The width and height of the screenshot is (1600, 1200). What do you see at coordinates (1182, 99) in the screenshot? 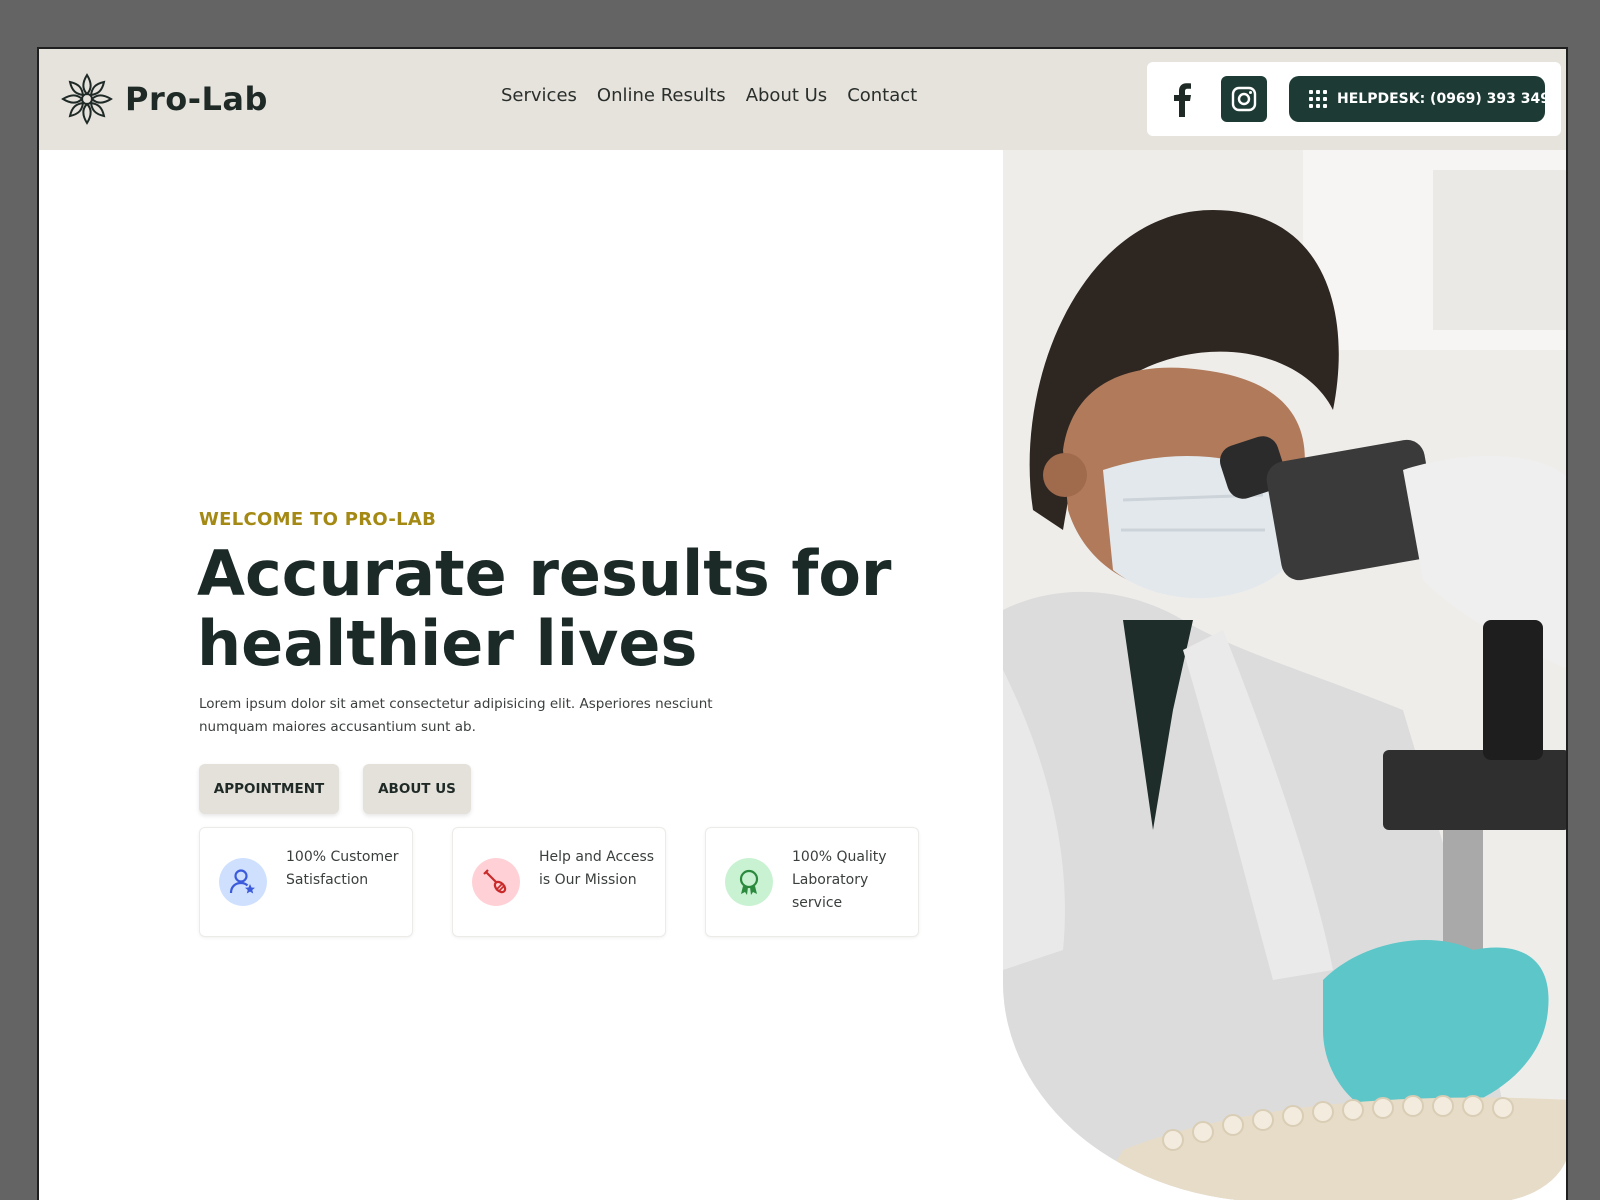
I see `facebook-icon` at bounding box center [1182, 99].